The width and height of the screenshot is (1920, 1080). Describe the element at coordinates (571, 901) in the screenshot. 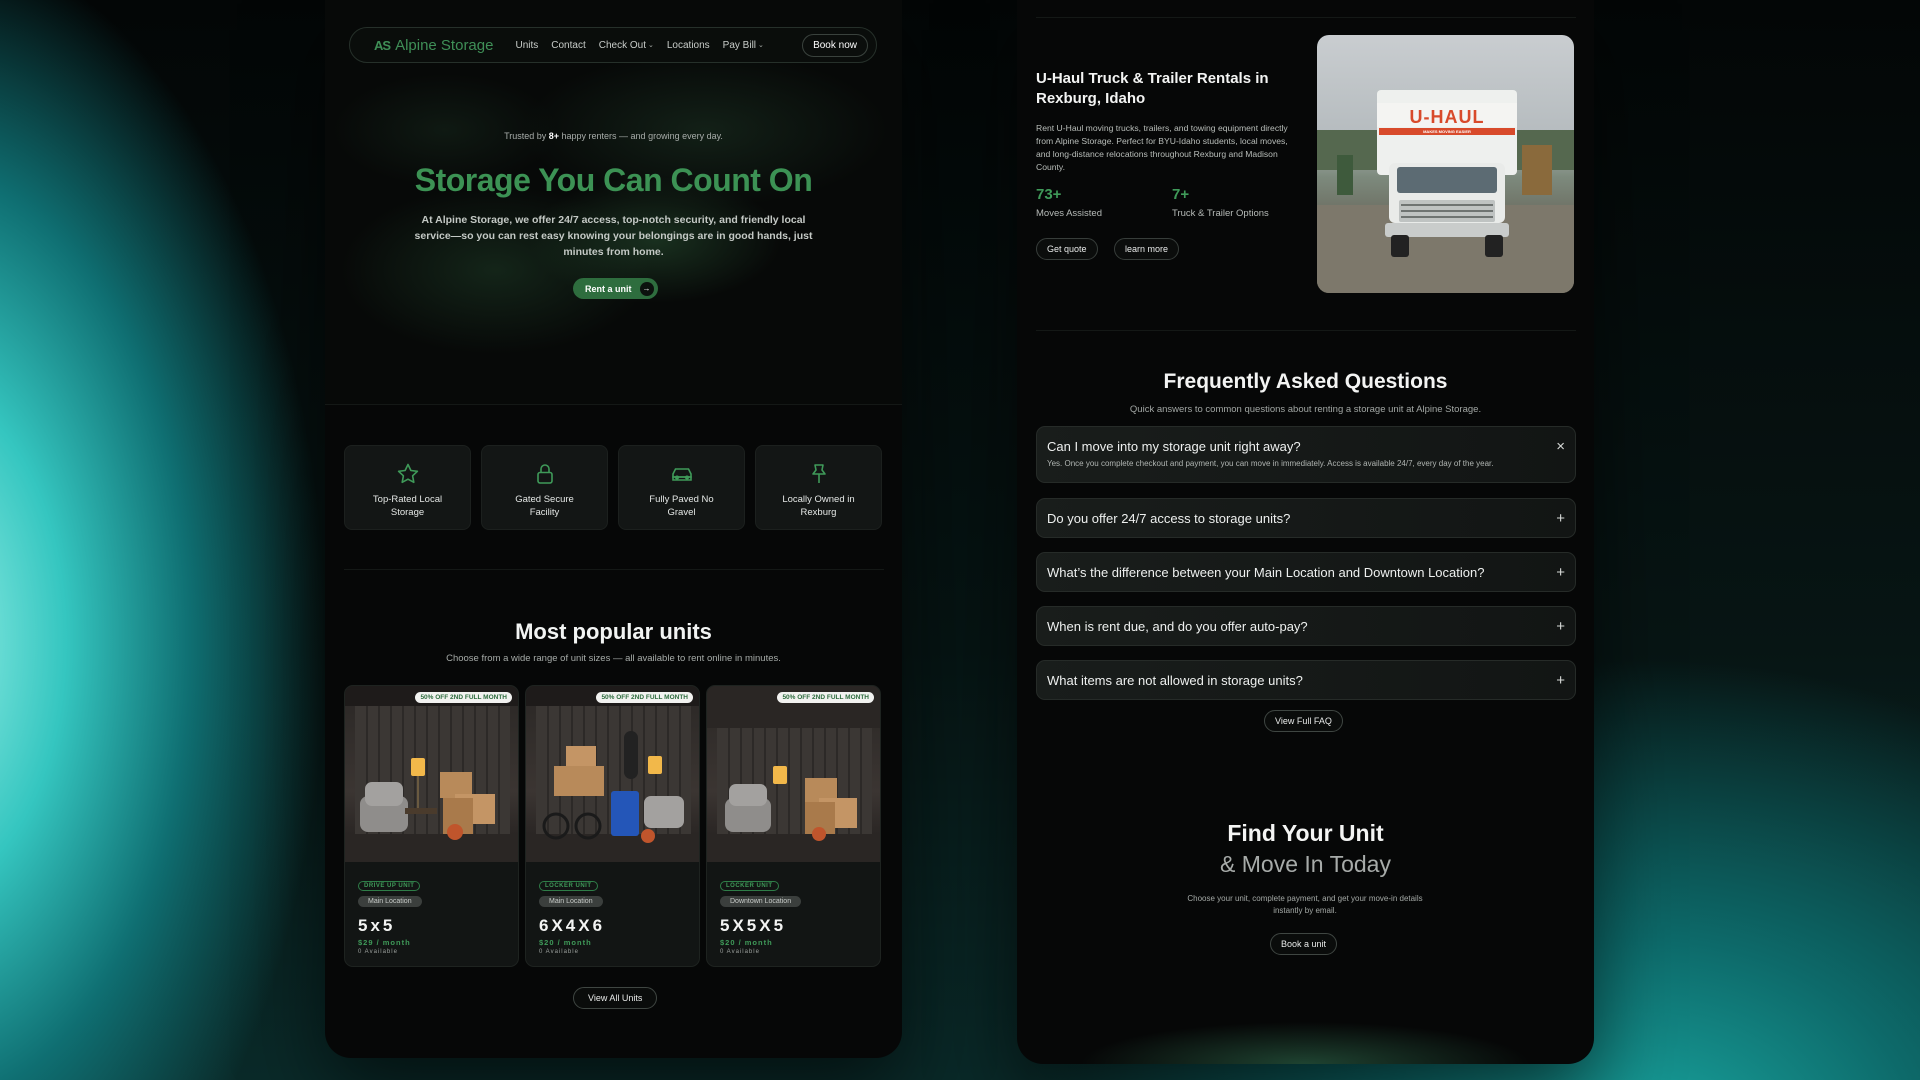

I see `location-badge: Main Location` at that location.